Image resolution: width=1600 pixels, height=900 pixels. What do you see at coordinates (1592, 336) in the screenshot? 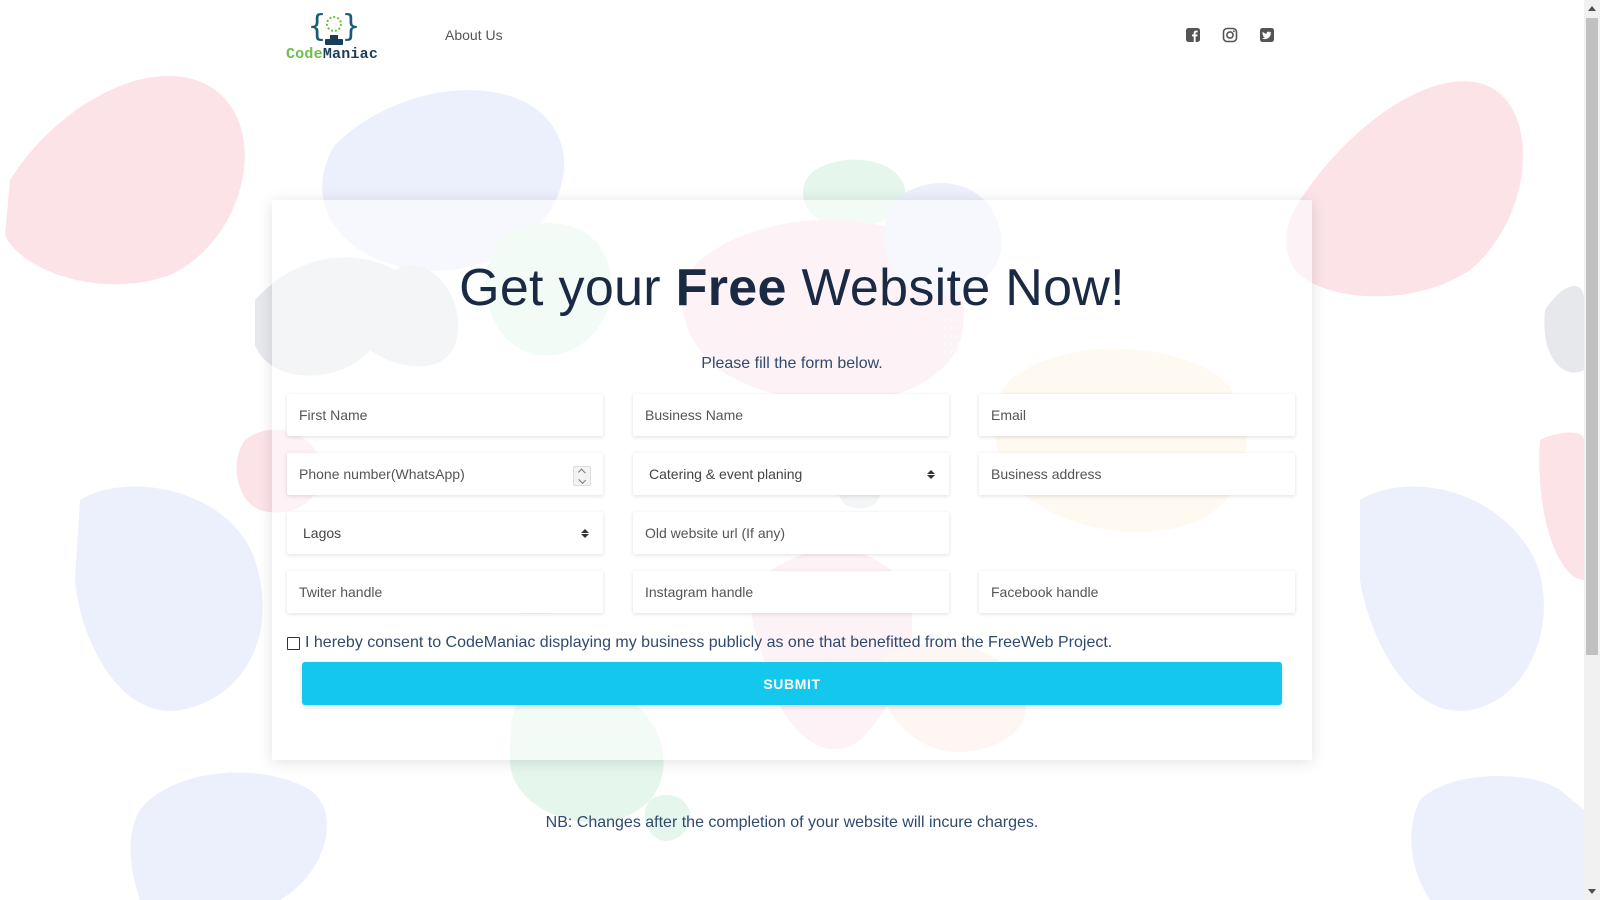
I see `scrollbar-thumb` at bounding box center [1592, 336].